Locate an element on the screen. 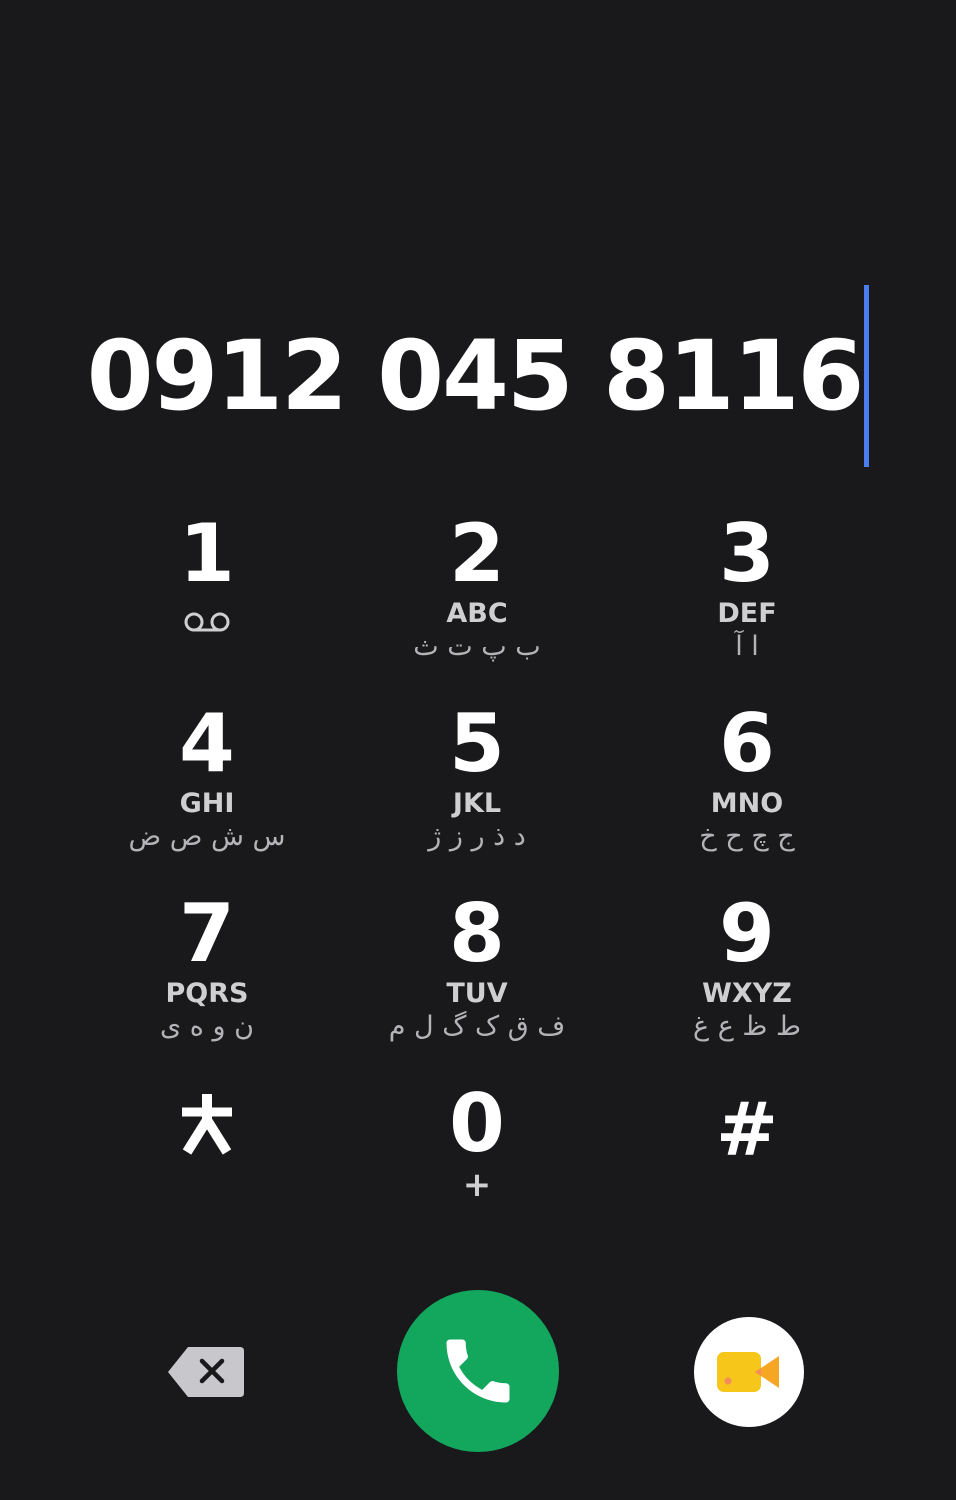  key-letters: TUV is located at coordinates (477, 993).